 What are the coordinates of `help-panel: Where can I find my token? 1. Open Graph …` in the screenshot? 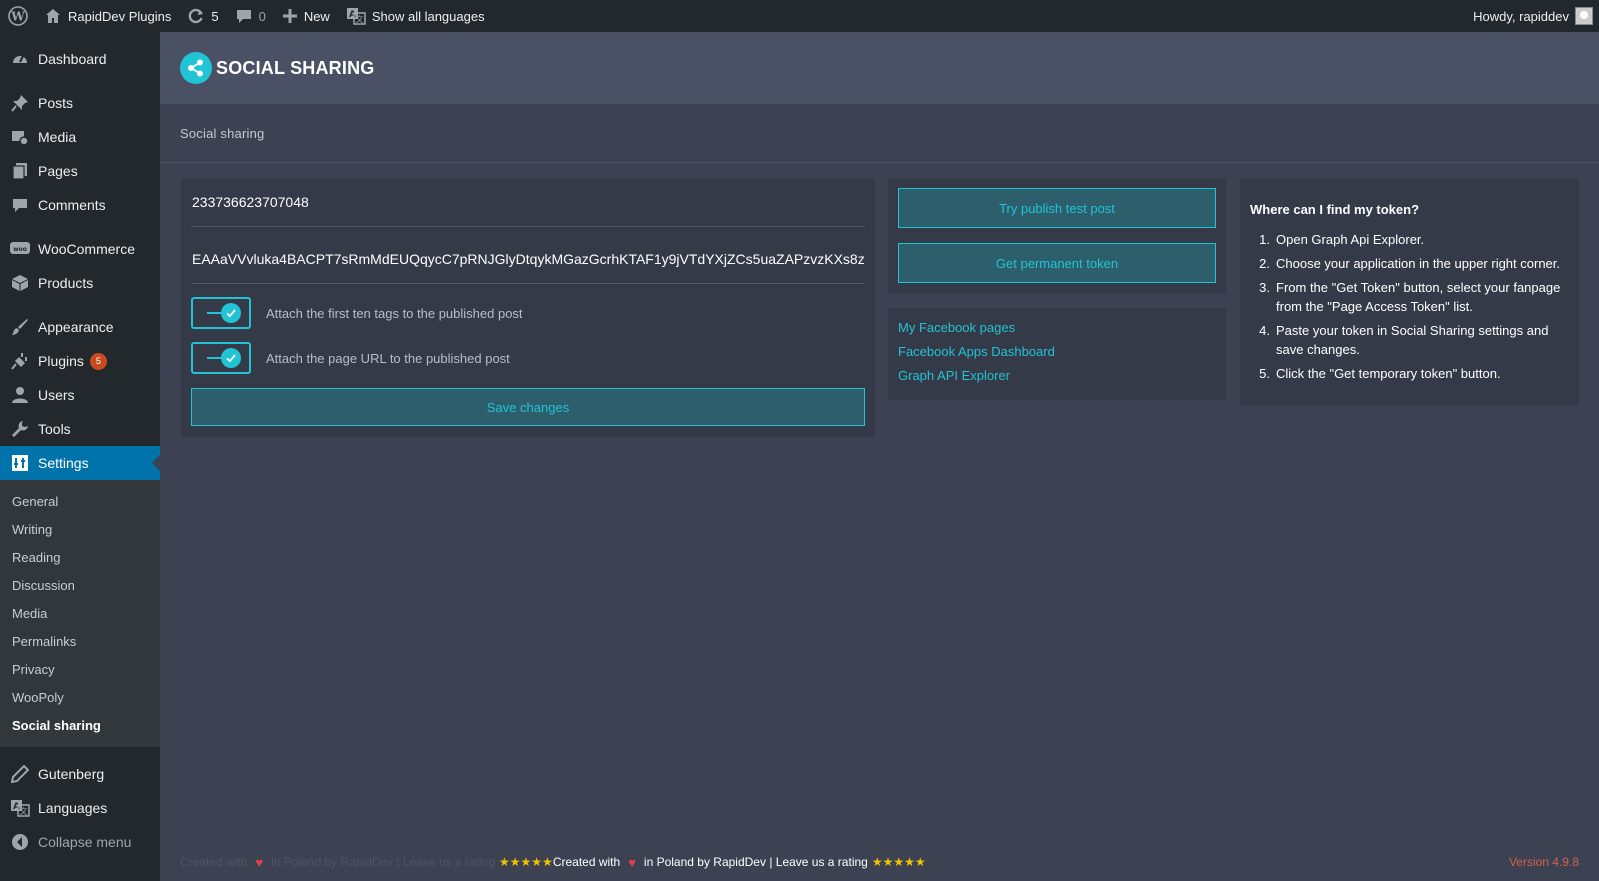 It's located at (1409, 292).